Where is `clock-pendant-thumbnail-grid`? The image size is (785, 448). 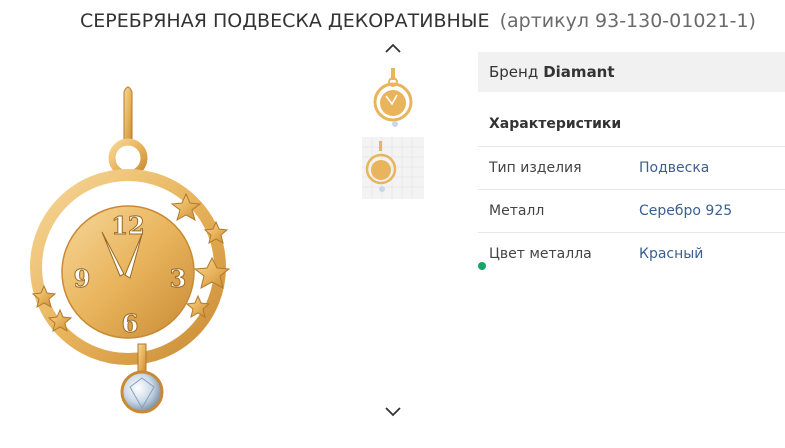 clock-pendant-thumbnail-grid is located at coordinates (393, 168).